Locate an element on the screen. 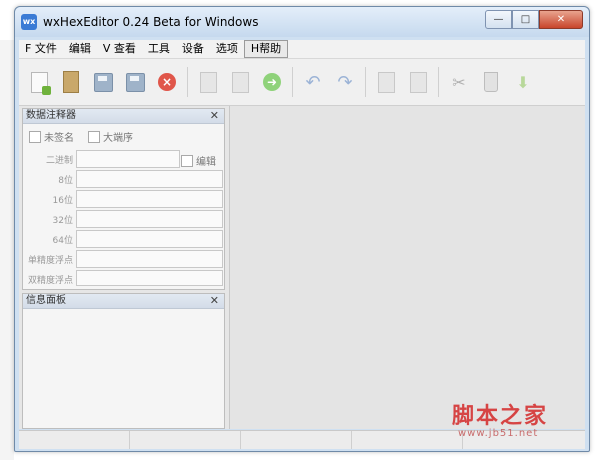 The image size is (600, 475). close-file-icon: × is located at coordinates (167, 82).